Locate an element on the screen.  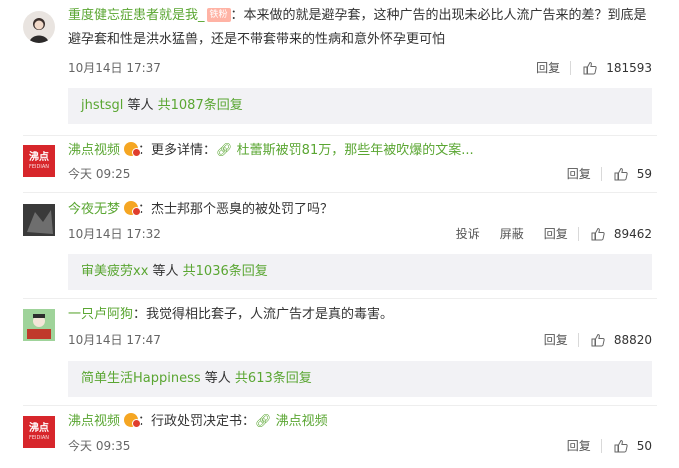
comment-meta: 10月14日 17:37 回复 181593 is located at coordinates (362, 68).